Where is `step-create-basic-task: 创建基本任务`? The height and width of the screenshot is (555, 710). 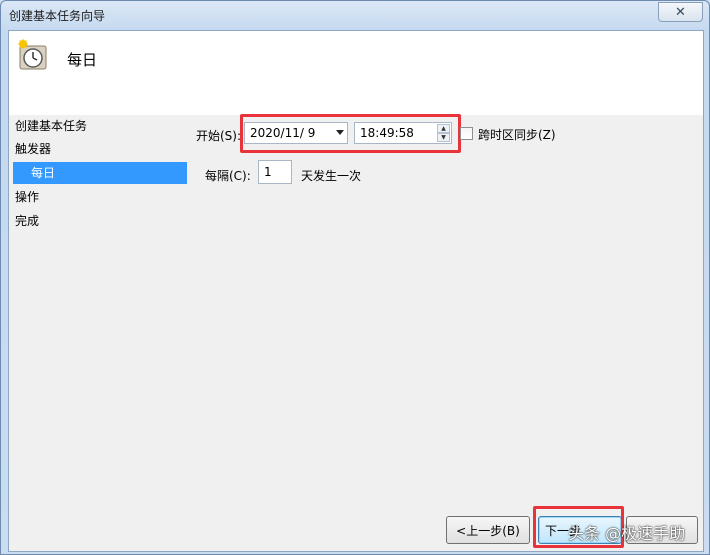
step-create-basic-task: 创建基本任务 is located at coordinates (51, 126).